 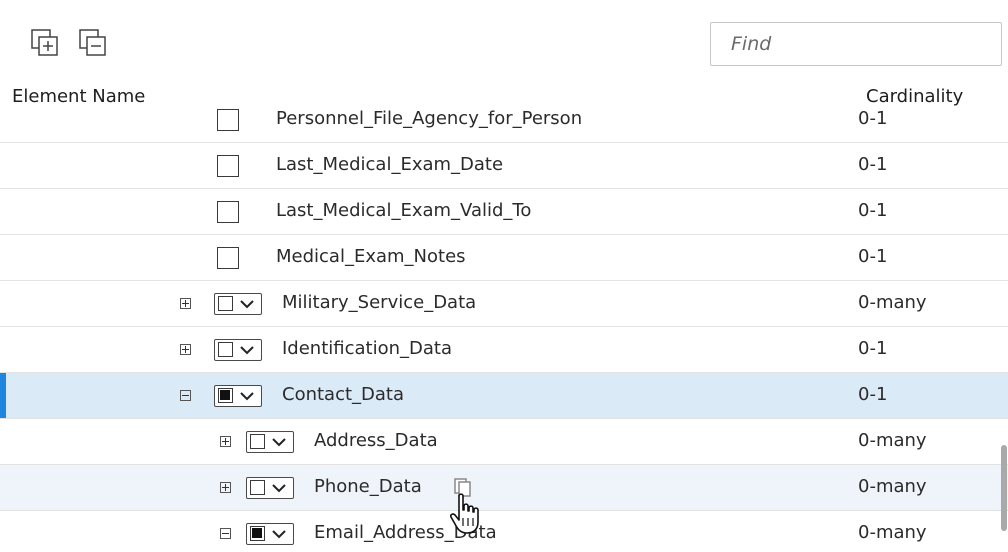 What do you see at coordinates (343, 394) in the screenshot?
I see `element-name: Contact_Data` at bounding box center [343, 394].